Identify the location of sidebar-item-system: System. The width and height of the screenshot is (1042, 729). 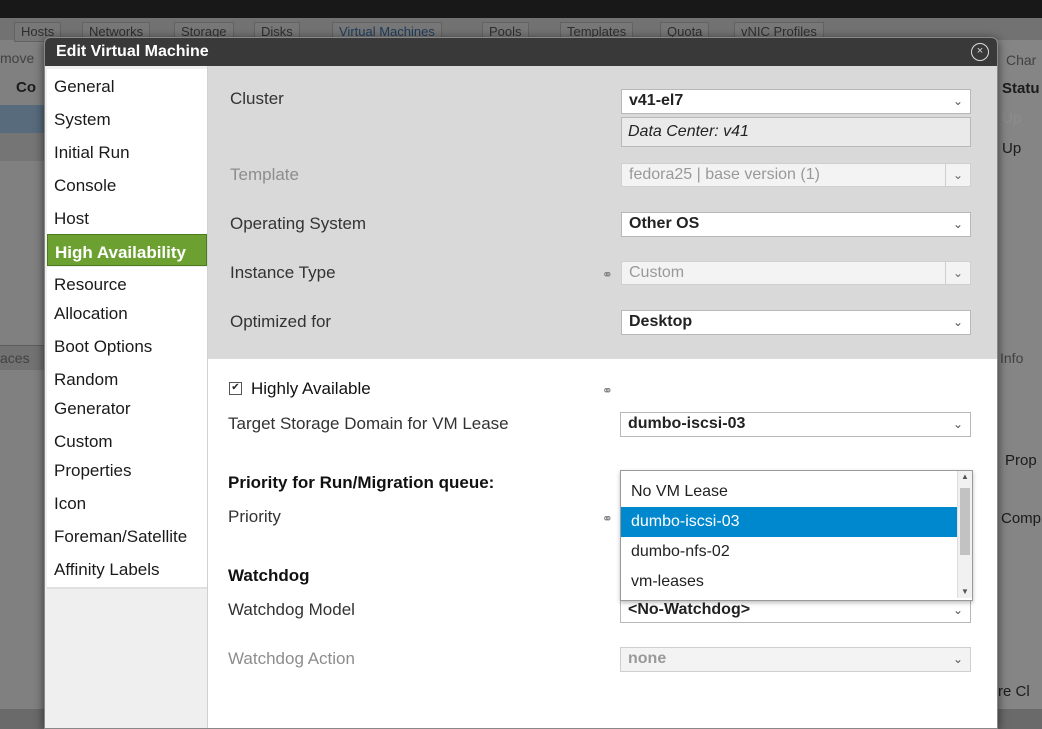
(127, 120).